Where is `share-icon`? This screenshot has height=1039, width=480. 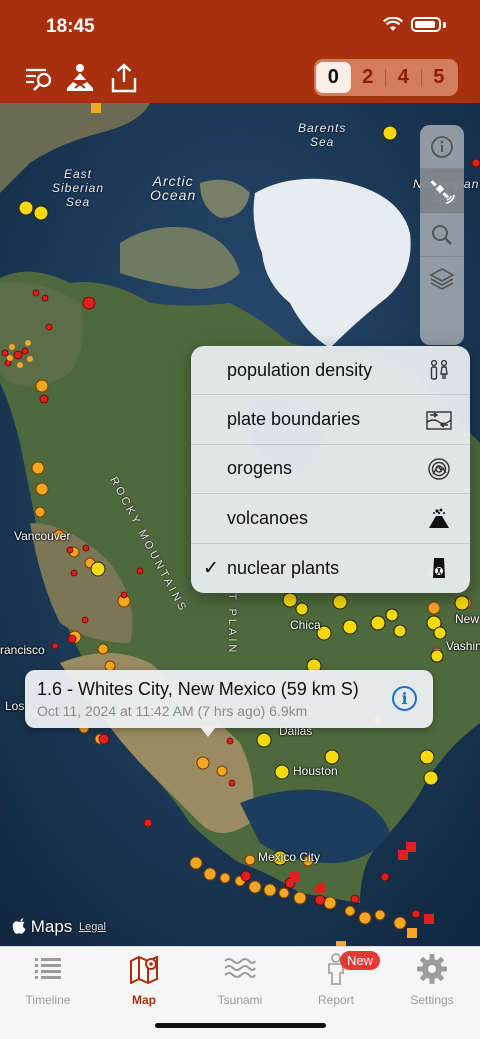 share-icon is located at coordinates (124, 78).